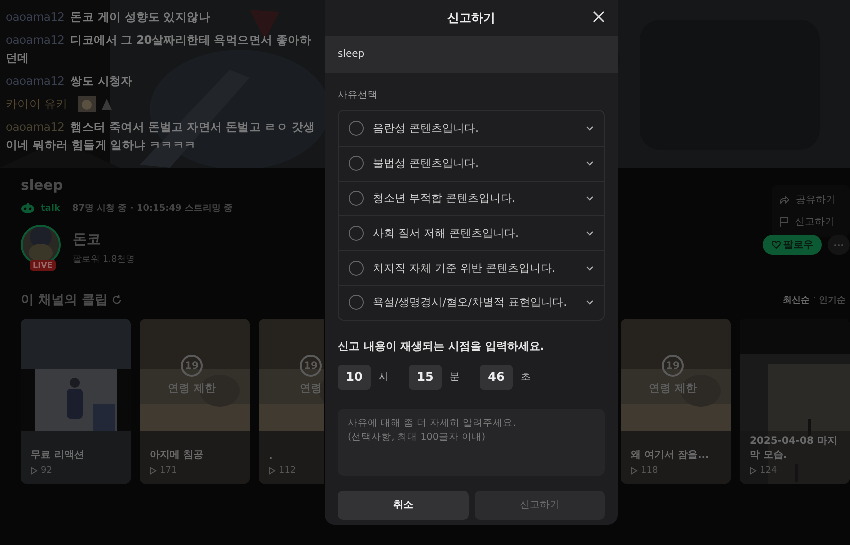 The width and height of the screenshot is (850, 545). What do you see at coordinates (311, 388) in the screenshot?
I see `restriction-label: 연령` at bounding box center [311, 388].